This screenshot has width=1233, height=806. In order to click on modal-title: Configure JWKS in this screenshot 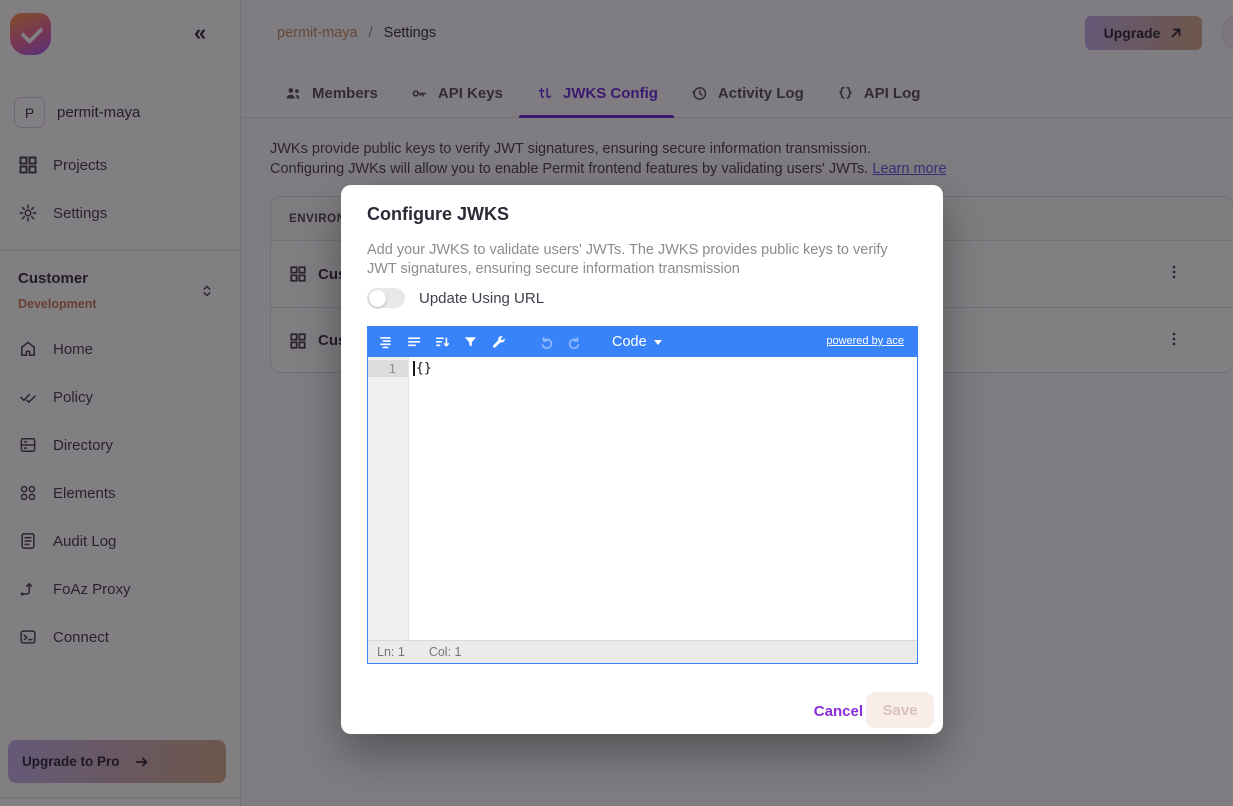, I will do `click(438, 214)`.